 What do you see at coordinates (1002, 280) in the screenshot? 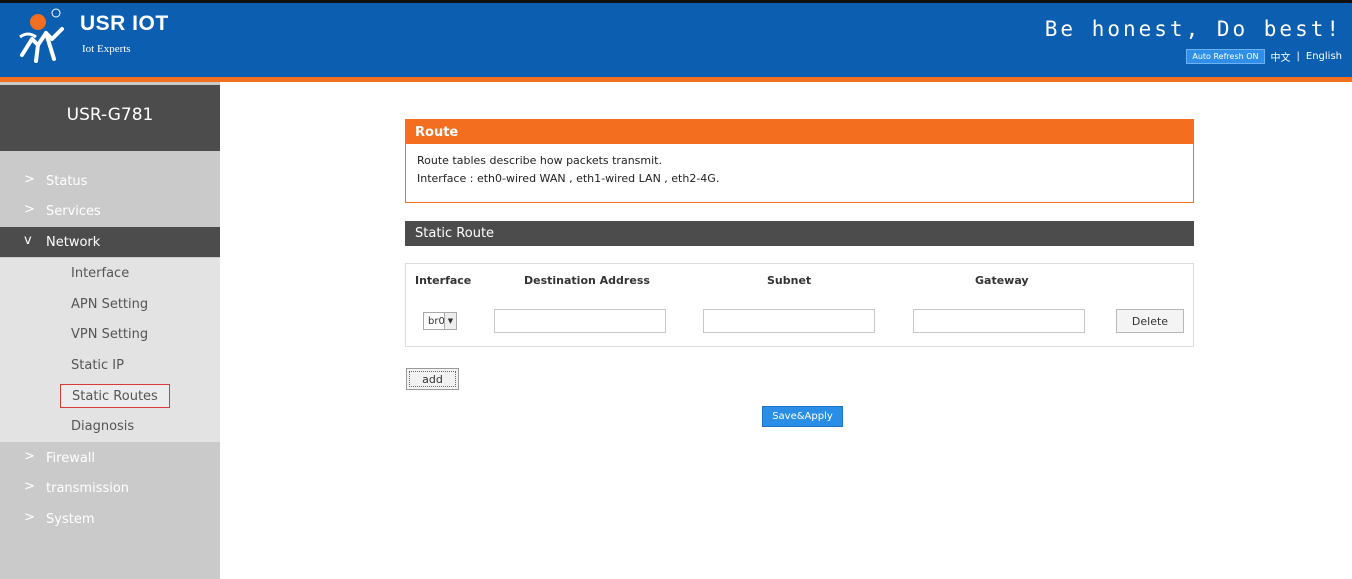
I see `column-header-gateway: Gateway` at bounding box center [1002, 280].